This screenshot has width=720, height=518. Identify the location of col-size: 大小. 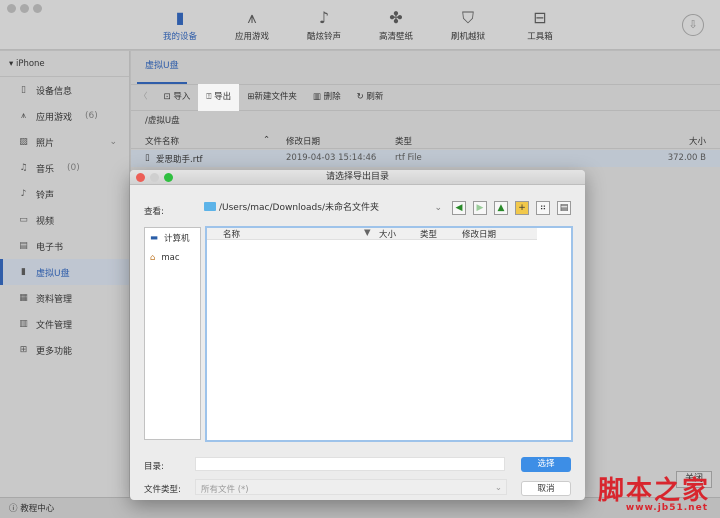
(697, 141).